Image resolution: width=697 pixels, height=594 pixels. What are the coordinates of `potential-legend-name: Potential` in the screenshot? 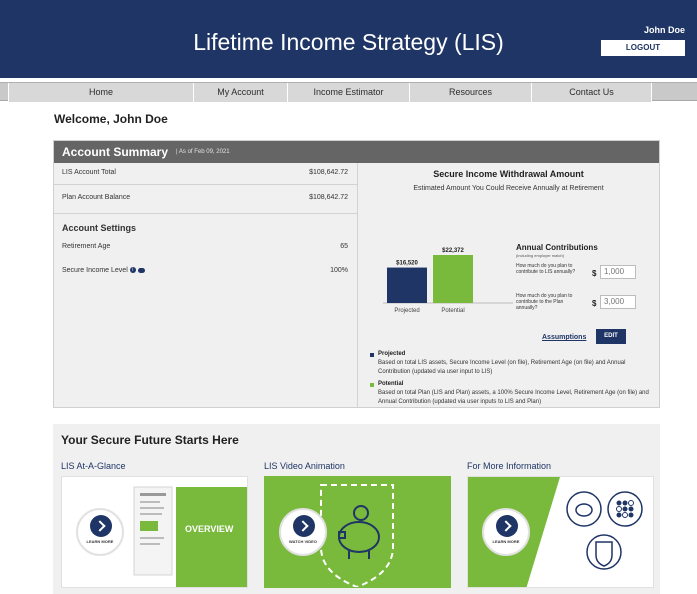 It's located at (391, 384).